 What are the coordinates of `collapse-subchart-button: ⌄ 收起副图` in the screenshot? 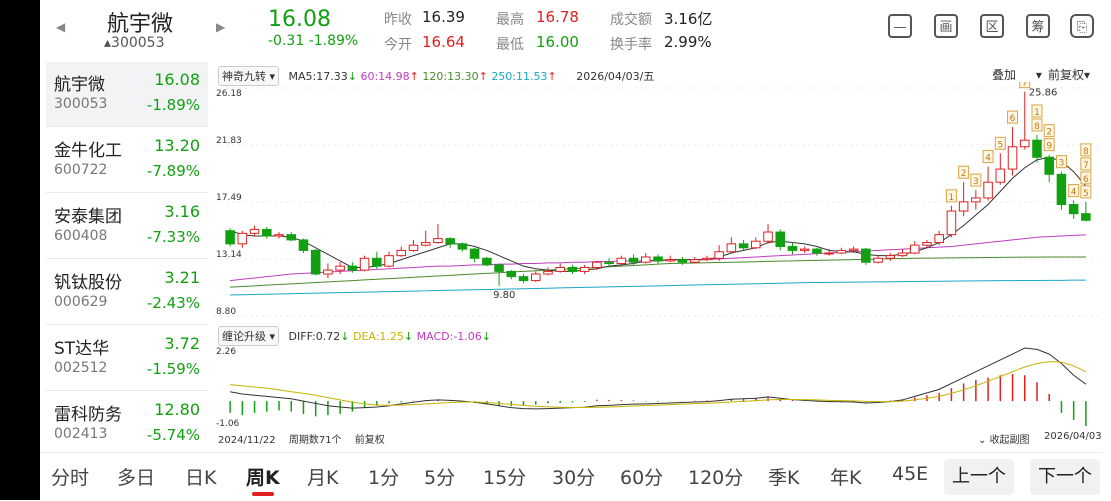 It's located at (1004, 438).